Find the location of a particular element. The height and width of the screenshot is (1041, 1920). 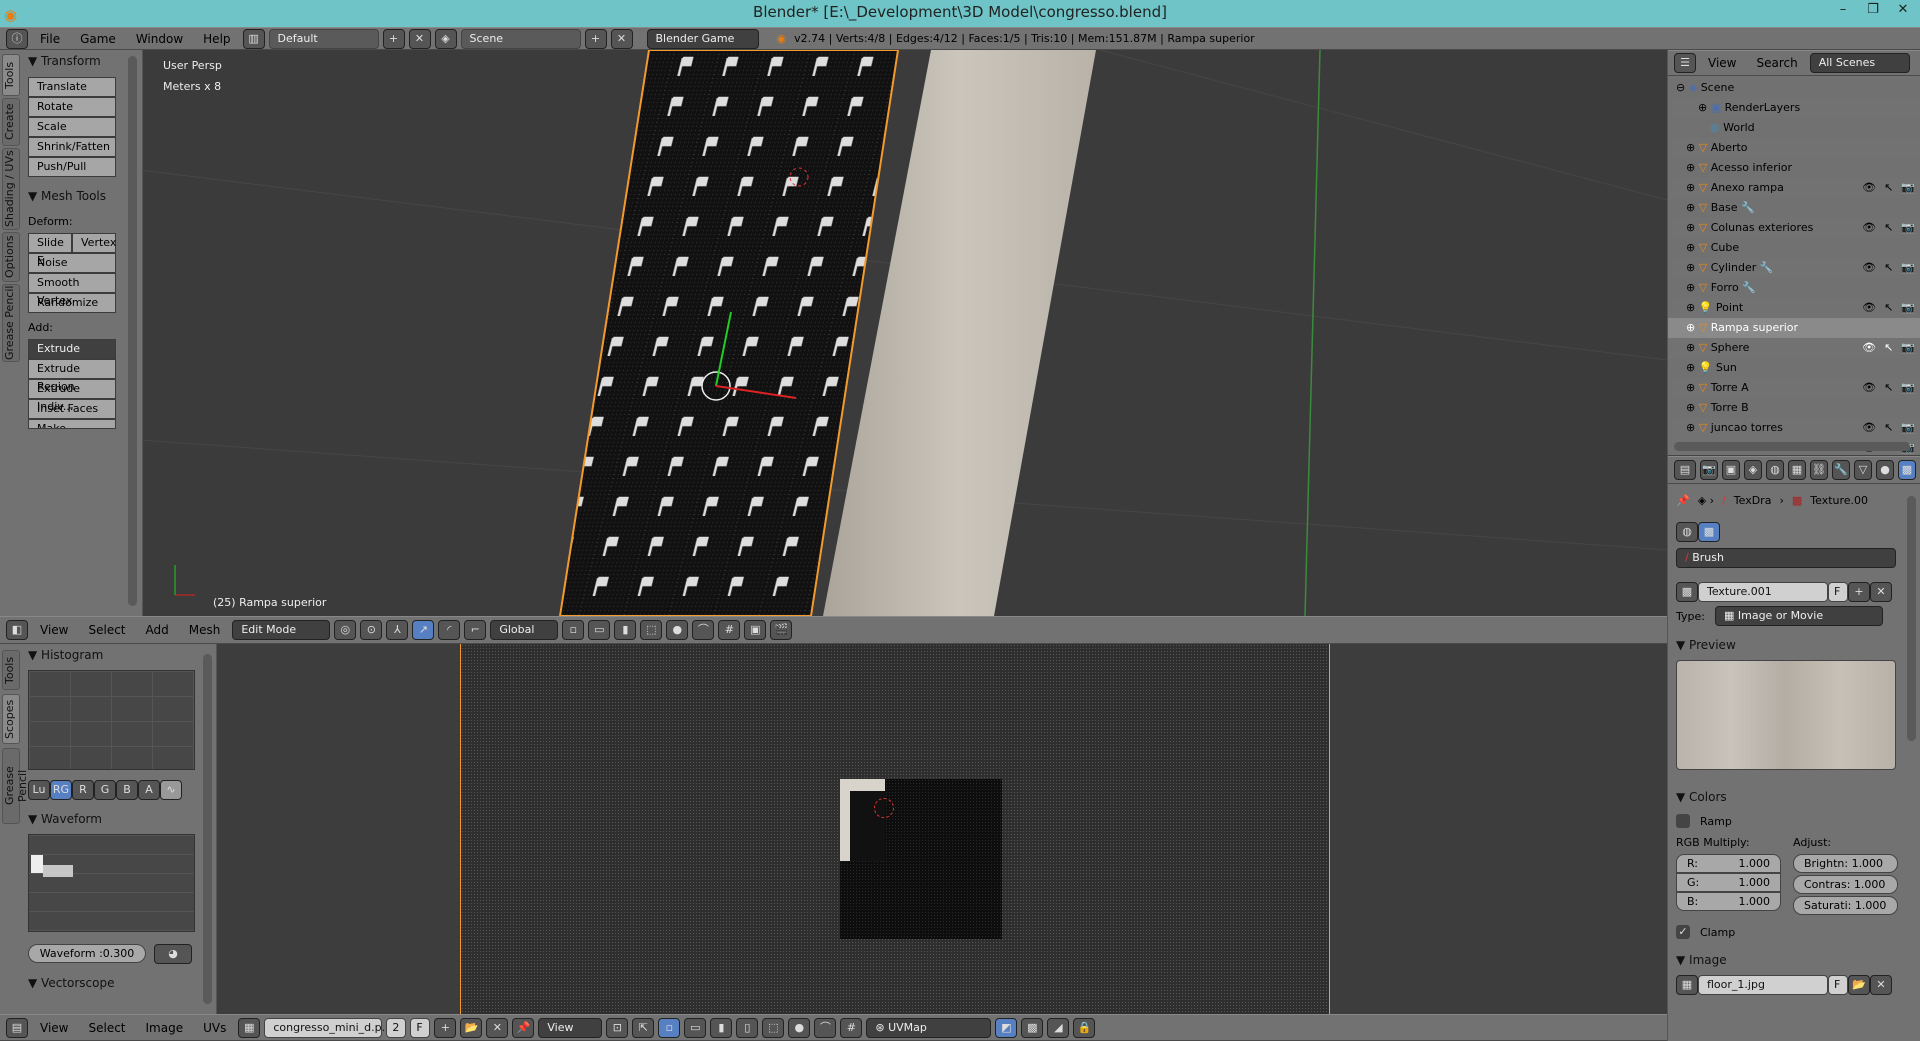

editor-type-info-icon: ⓘ is located at coordinates (17, 38).